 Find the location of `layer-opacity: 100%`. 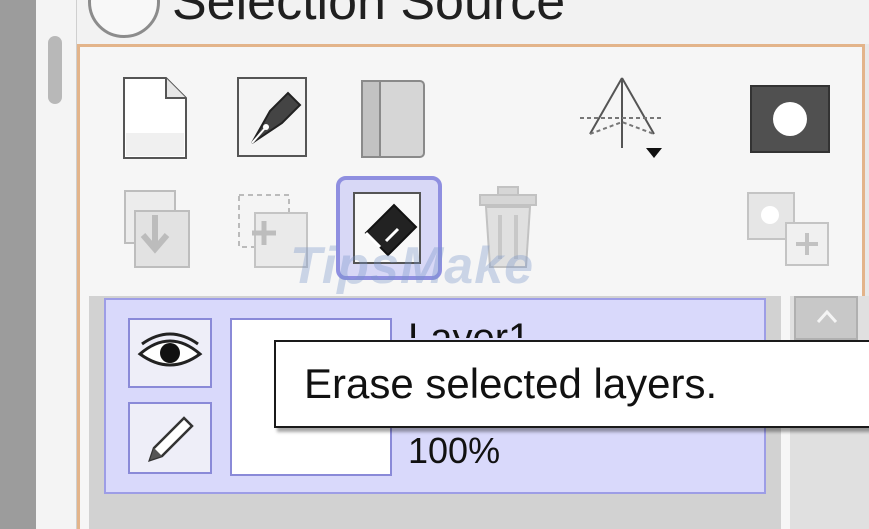

layer-opacity: 100% is located at coordinates (454, 450).